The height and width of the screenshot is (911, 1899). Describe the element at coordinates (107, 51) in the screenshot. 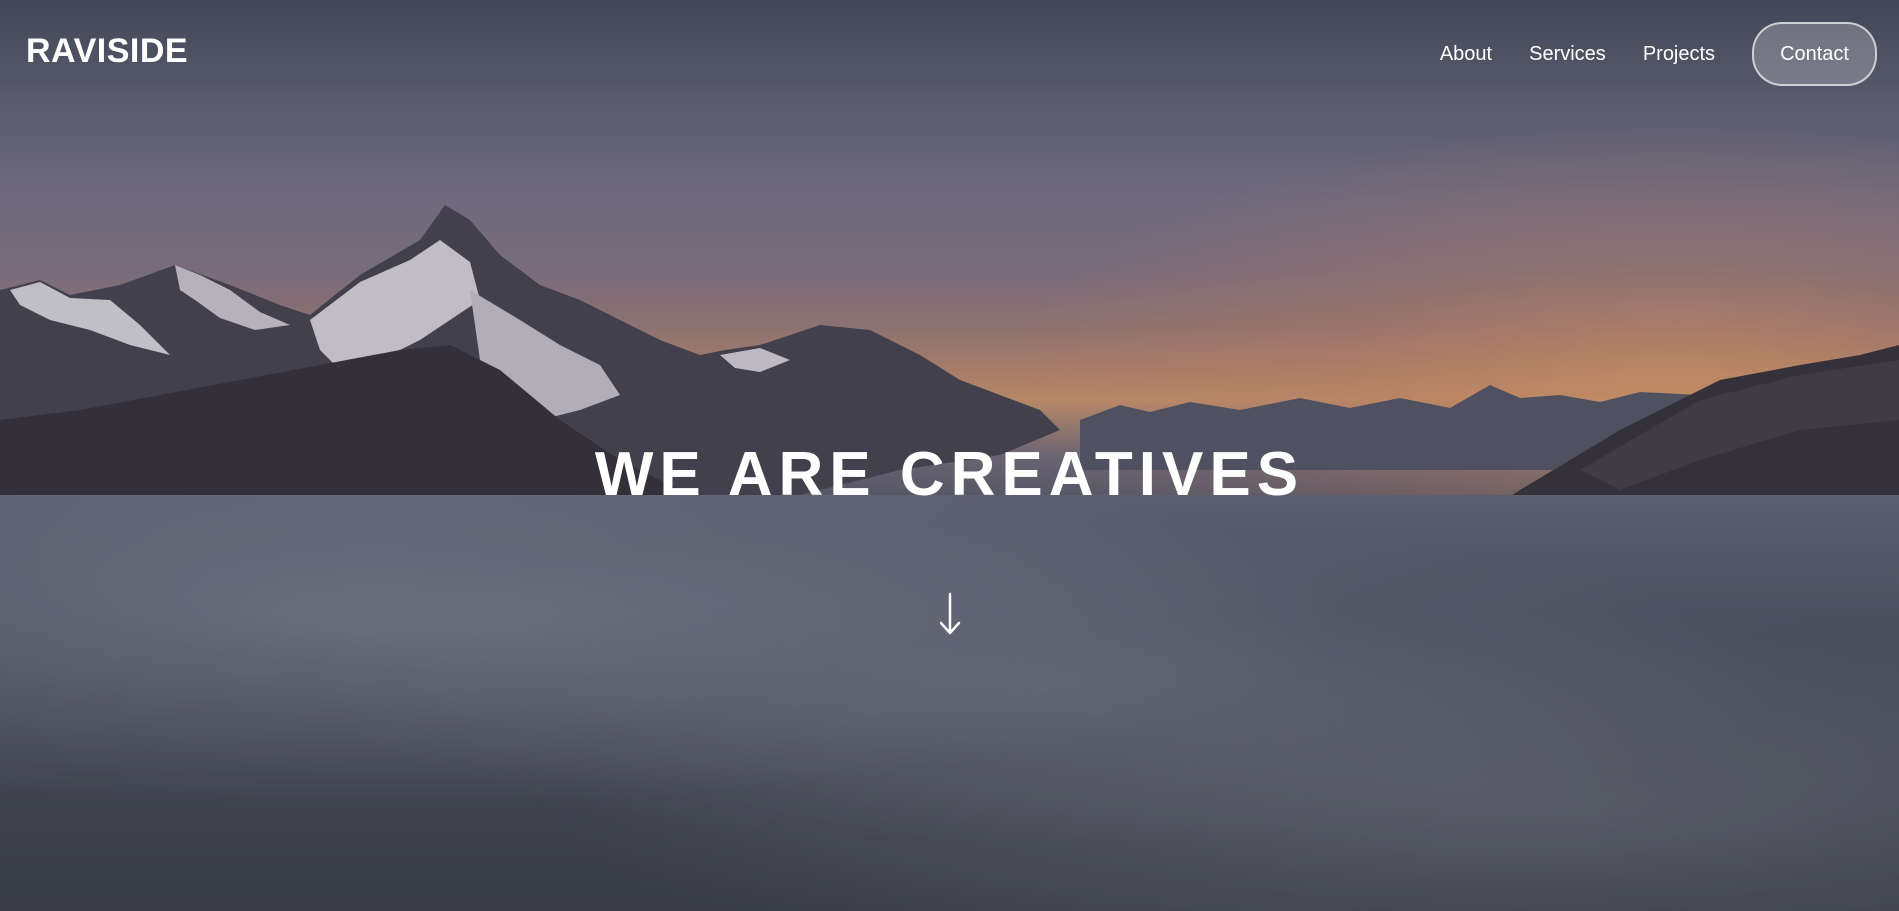

I see `site-logo: RAVISIDE` at that location.